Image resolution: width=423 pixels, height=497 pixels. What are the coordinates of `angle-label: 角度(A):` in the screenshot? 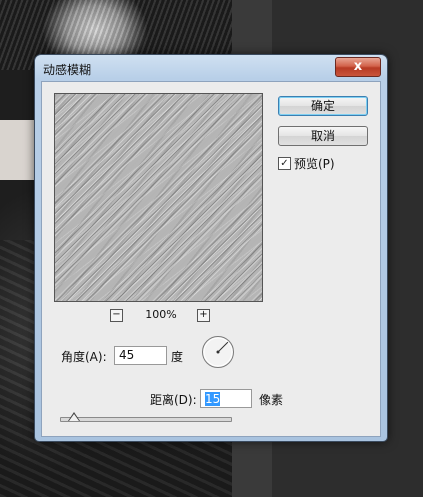 It's located at (84, 357).